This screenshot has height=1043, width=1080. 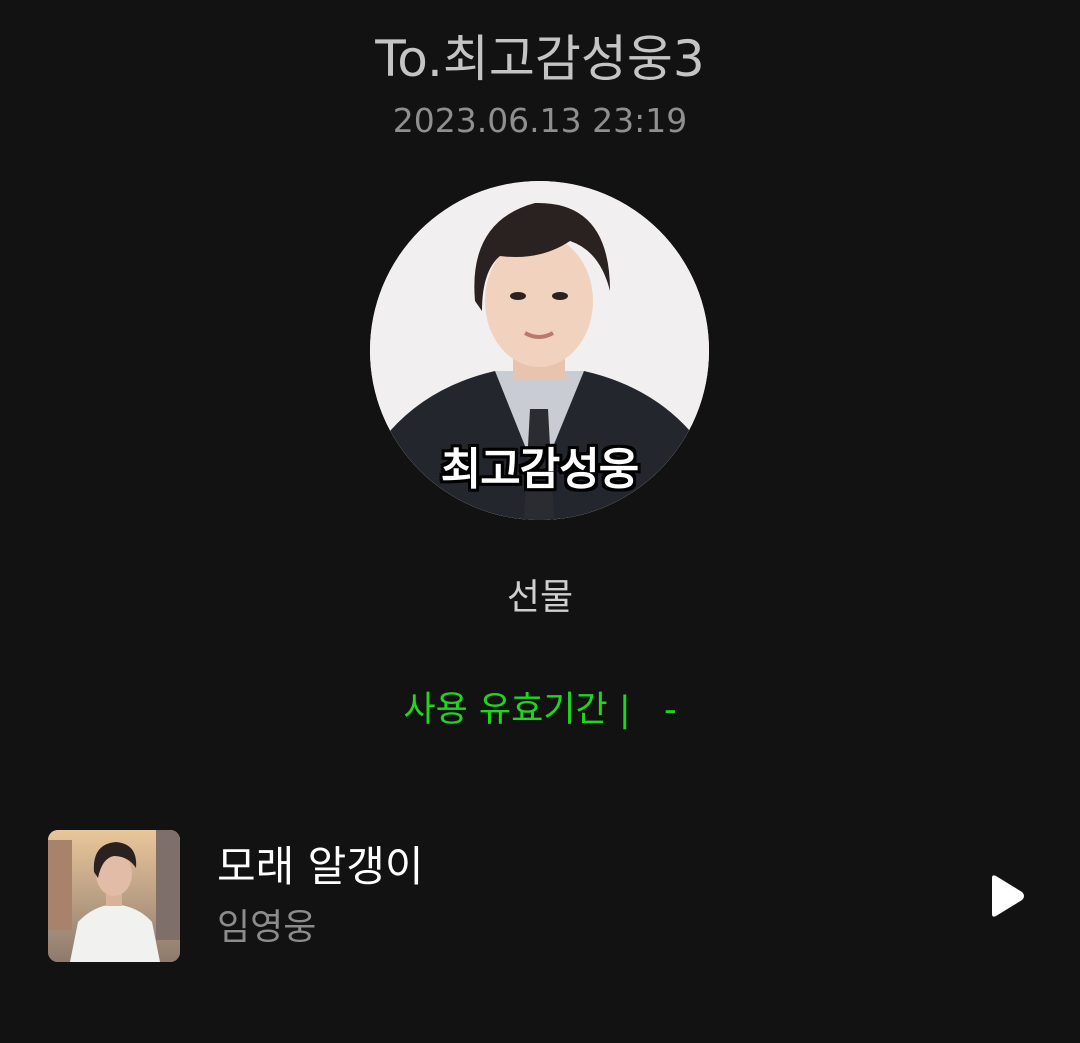 What do you see at coordinates (539, 469) in the screenshot?
I see `profile-caption: 최고감성웅` at bounding box center [539, 469].